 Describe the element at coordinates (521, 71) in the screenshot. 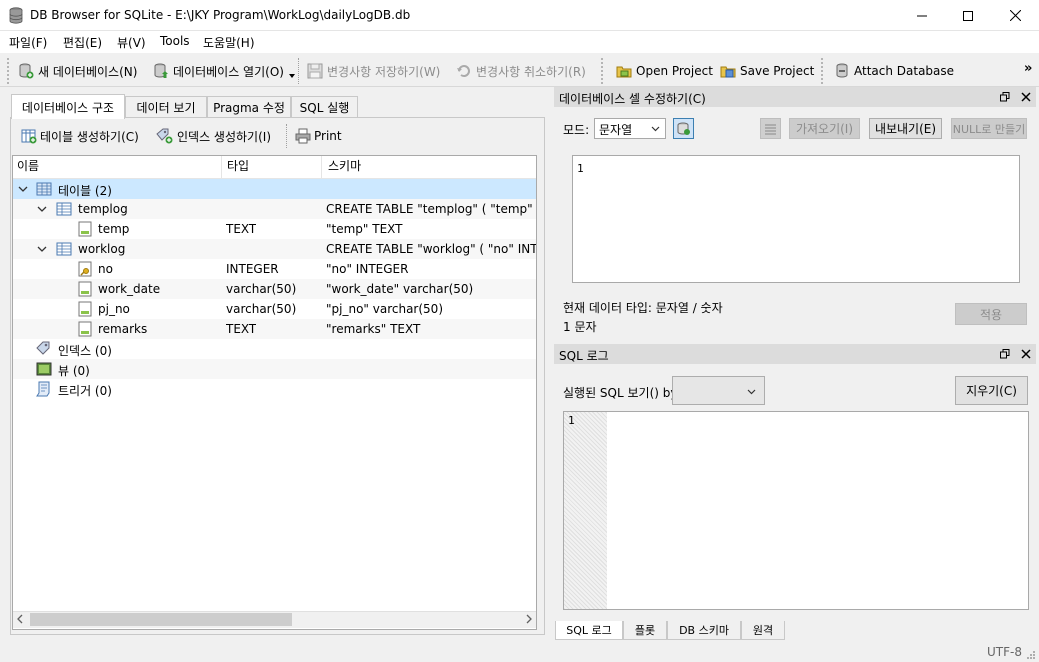

I see `revert-changes-button: 변경사항 취소하기(R)` at that location.